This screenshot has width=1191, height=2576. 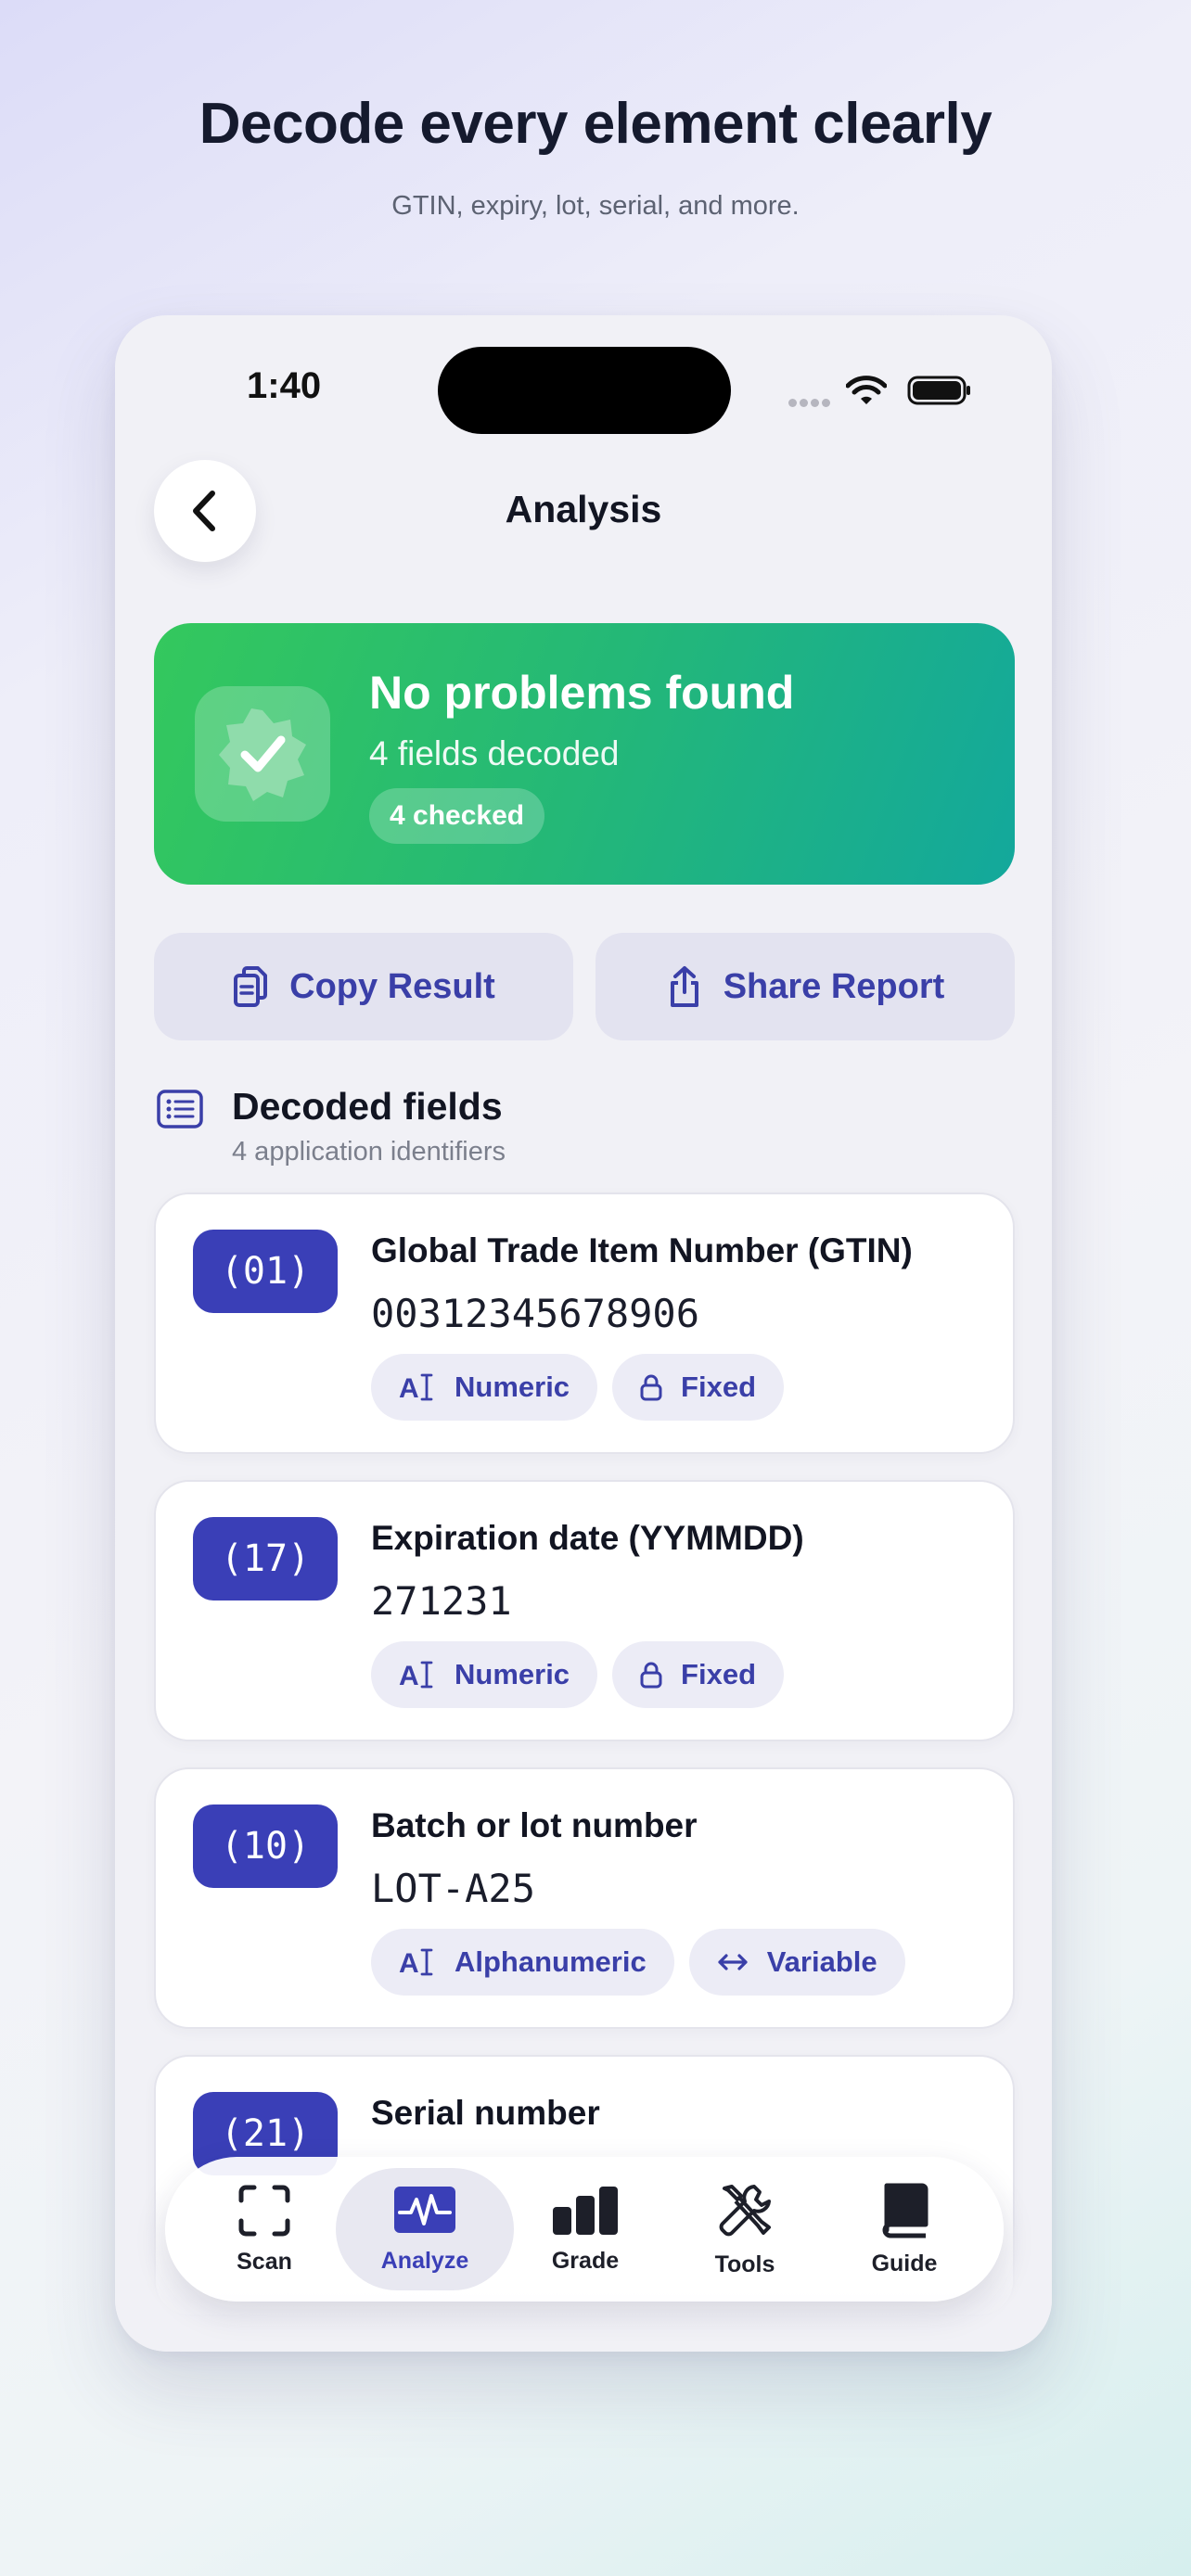 I want to click on checked-count-badge: 4 checked, so click(x=457, y=816).